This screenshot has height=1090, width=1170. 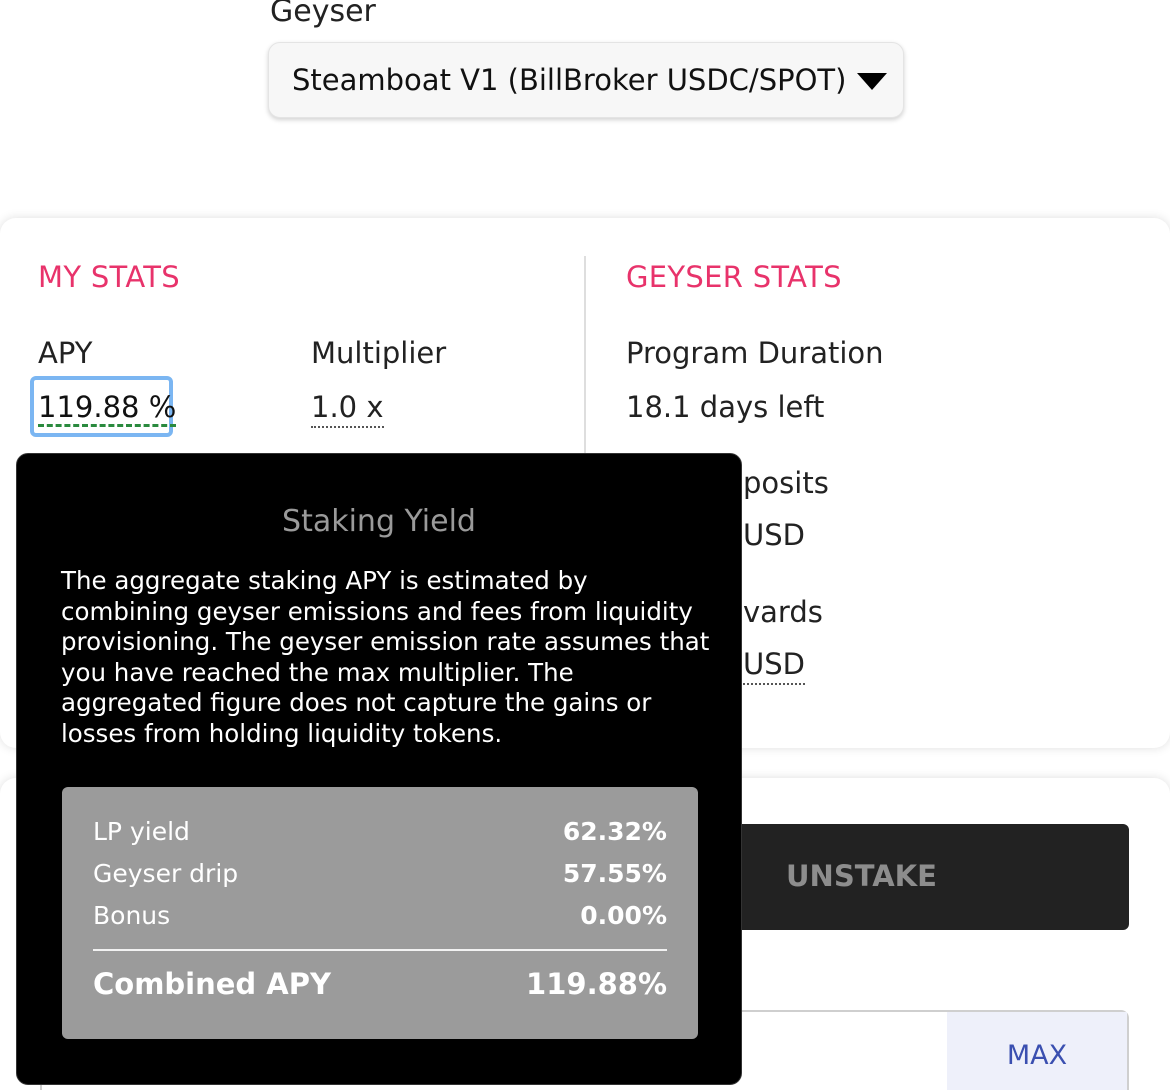 What do you see at coordinates (166, 873) in the screenshot?
I see `breakdown-label: Geyser drip` at bounding box center [166, 873].